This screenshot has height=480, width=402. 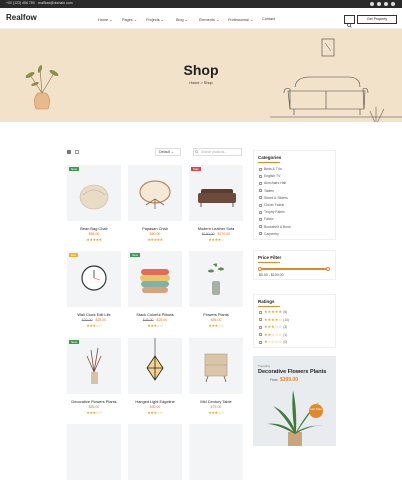 I want to click on product-card: Hot, so click(x=94, y=279).